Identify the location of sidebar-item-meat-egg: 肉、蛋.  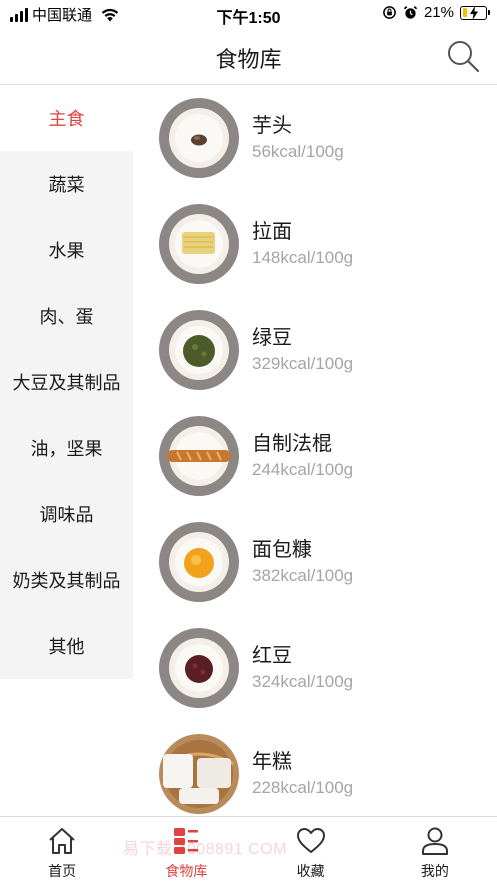
(66, 316).